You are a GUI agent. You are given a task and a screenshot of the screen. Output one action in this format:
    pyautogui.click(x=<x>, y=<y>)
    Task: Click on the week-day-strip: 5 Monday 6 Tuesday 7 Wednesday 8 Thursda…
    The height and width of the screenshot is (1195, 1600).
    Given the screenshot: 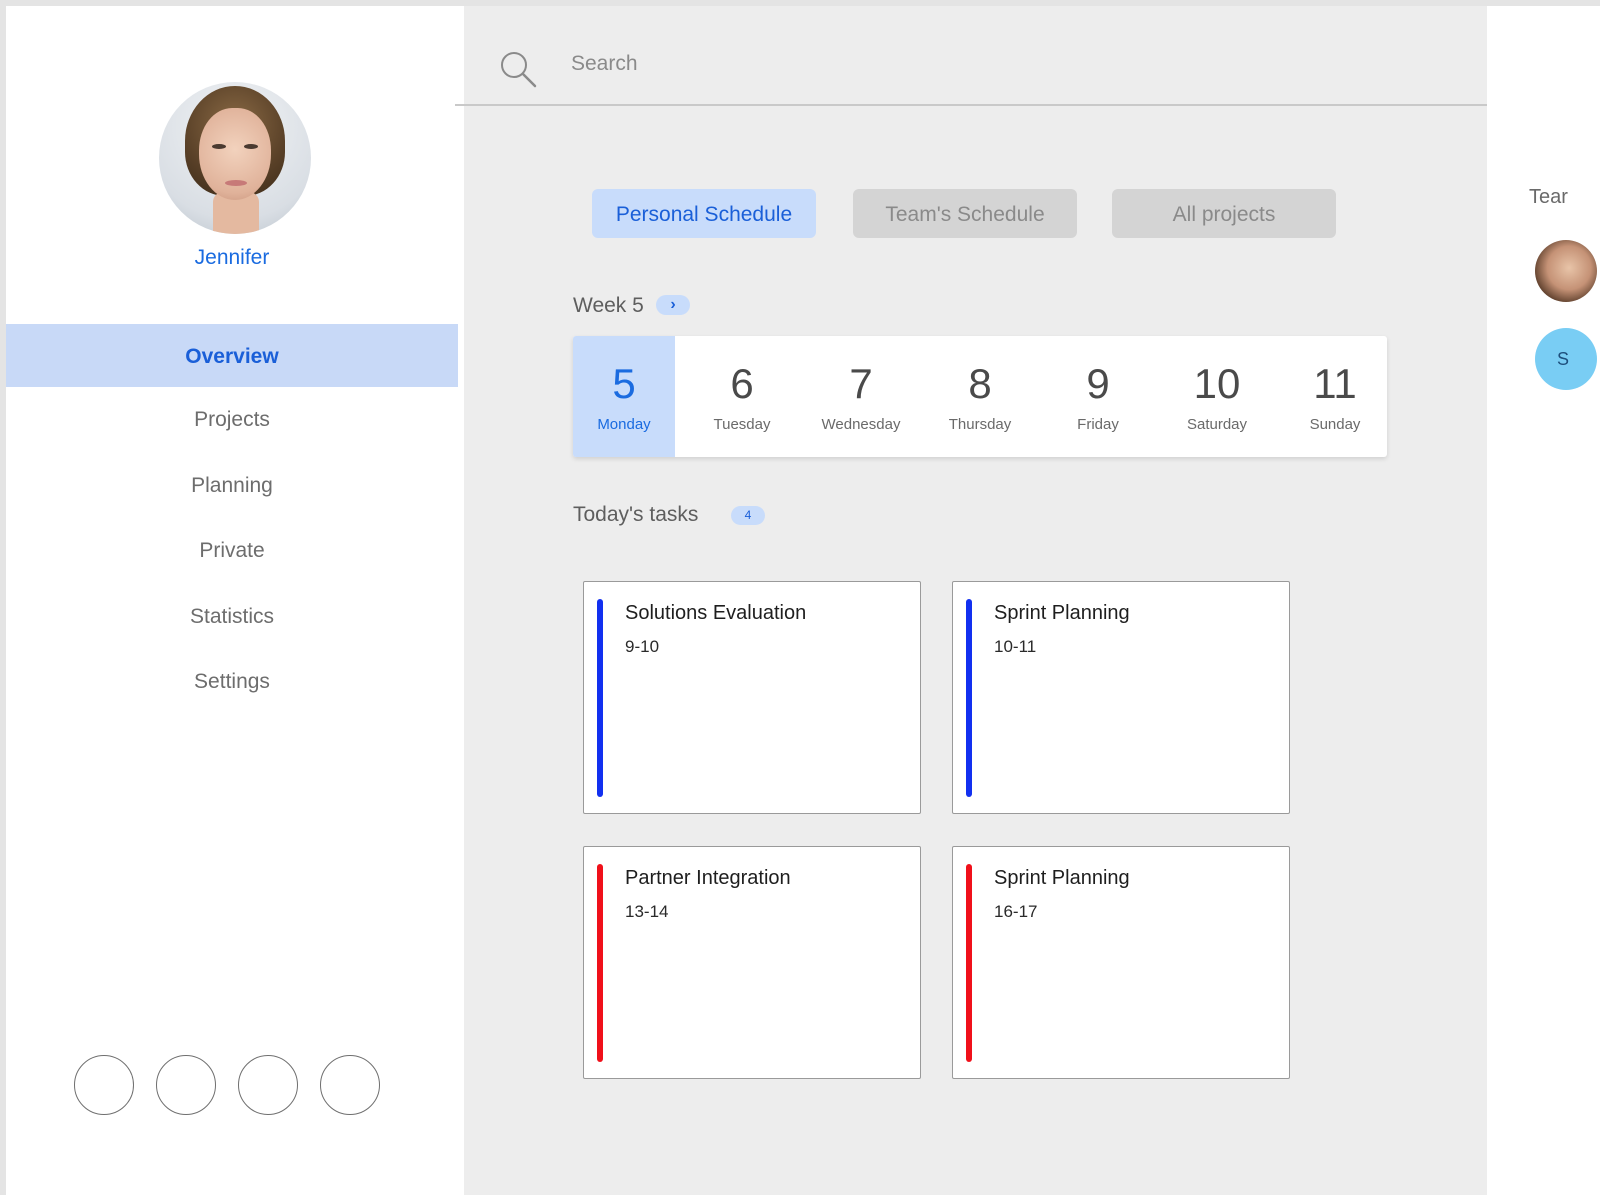 What is the action you would take?
    pyautogui.click(x=980, y=396)
    